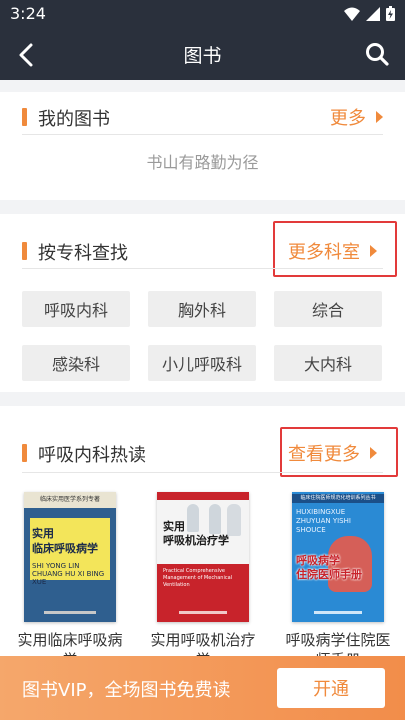 The width and height of the screenshot is (405, 720). I want to click on wifi-icon, so click(352, 14).